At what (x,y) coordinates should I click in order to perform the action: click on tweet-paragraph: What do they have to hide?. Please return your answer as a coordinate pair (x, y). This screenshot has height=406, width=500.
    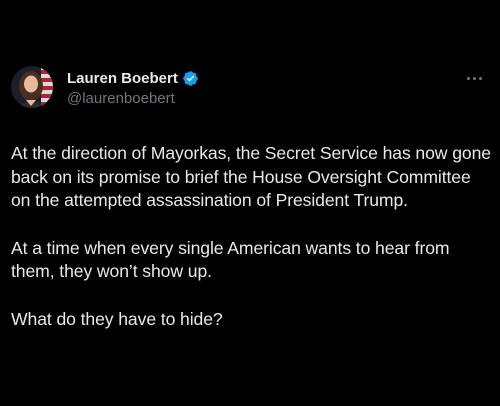
    Looking at the image, I should click on (117, 318).